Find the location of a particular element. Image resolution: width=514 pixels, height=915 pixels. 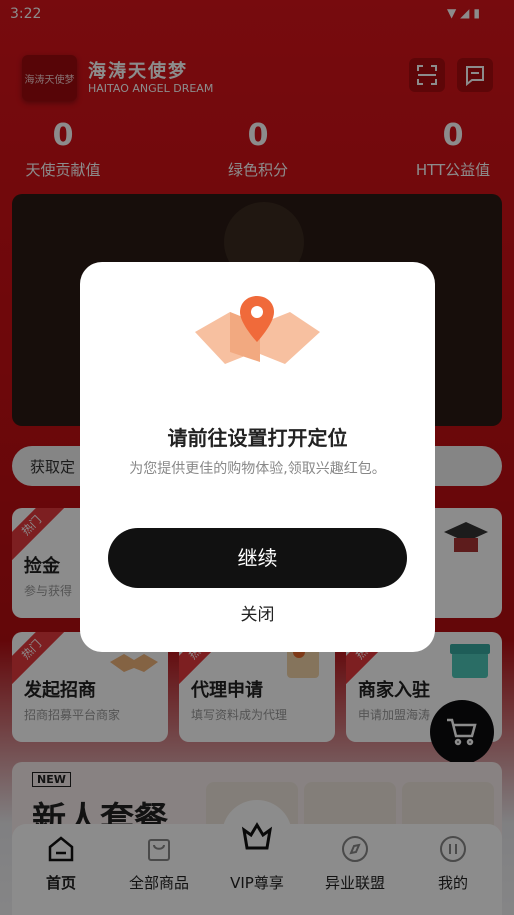

map-pin-icon is located at coordinates (257, 330).